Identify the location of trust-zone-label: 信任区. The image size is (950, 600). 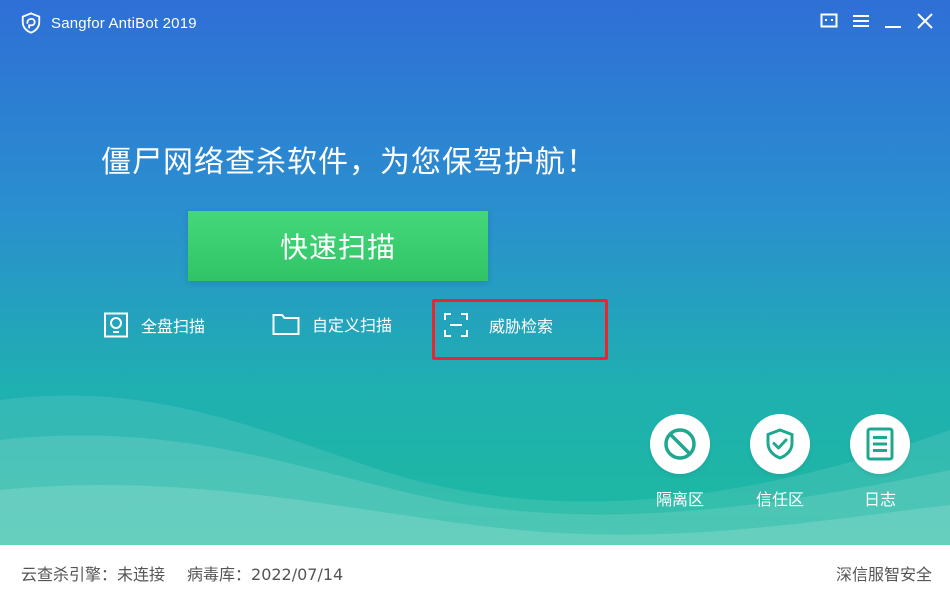
(779, 499).